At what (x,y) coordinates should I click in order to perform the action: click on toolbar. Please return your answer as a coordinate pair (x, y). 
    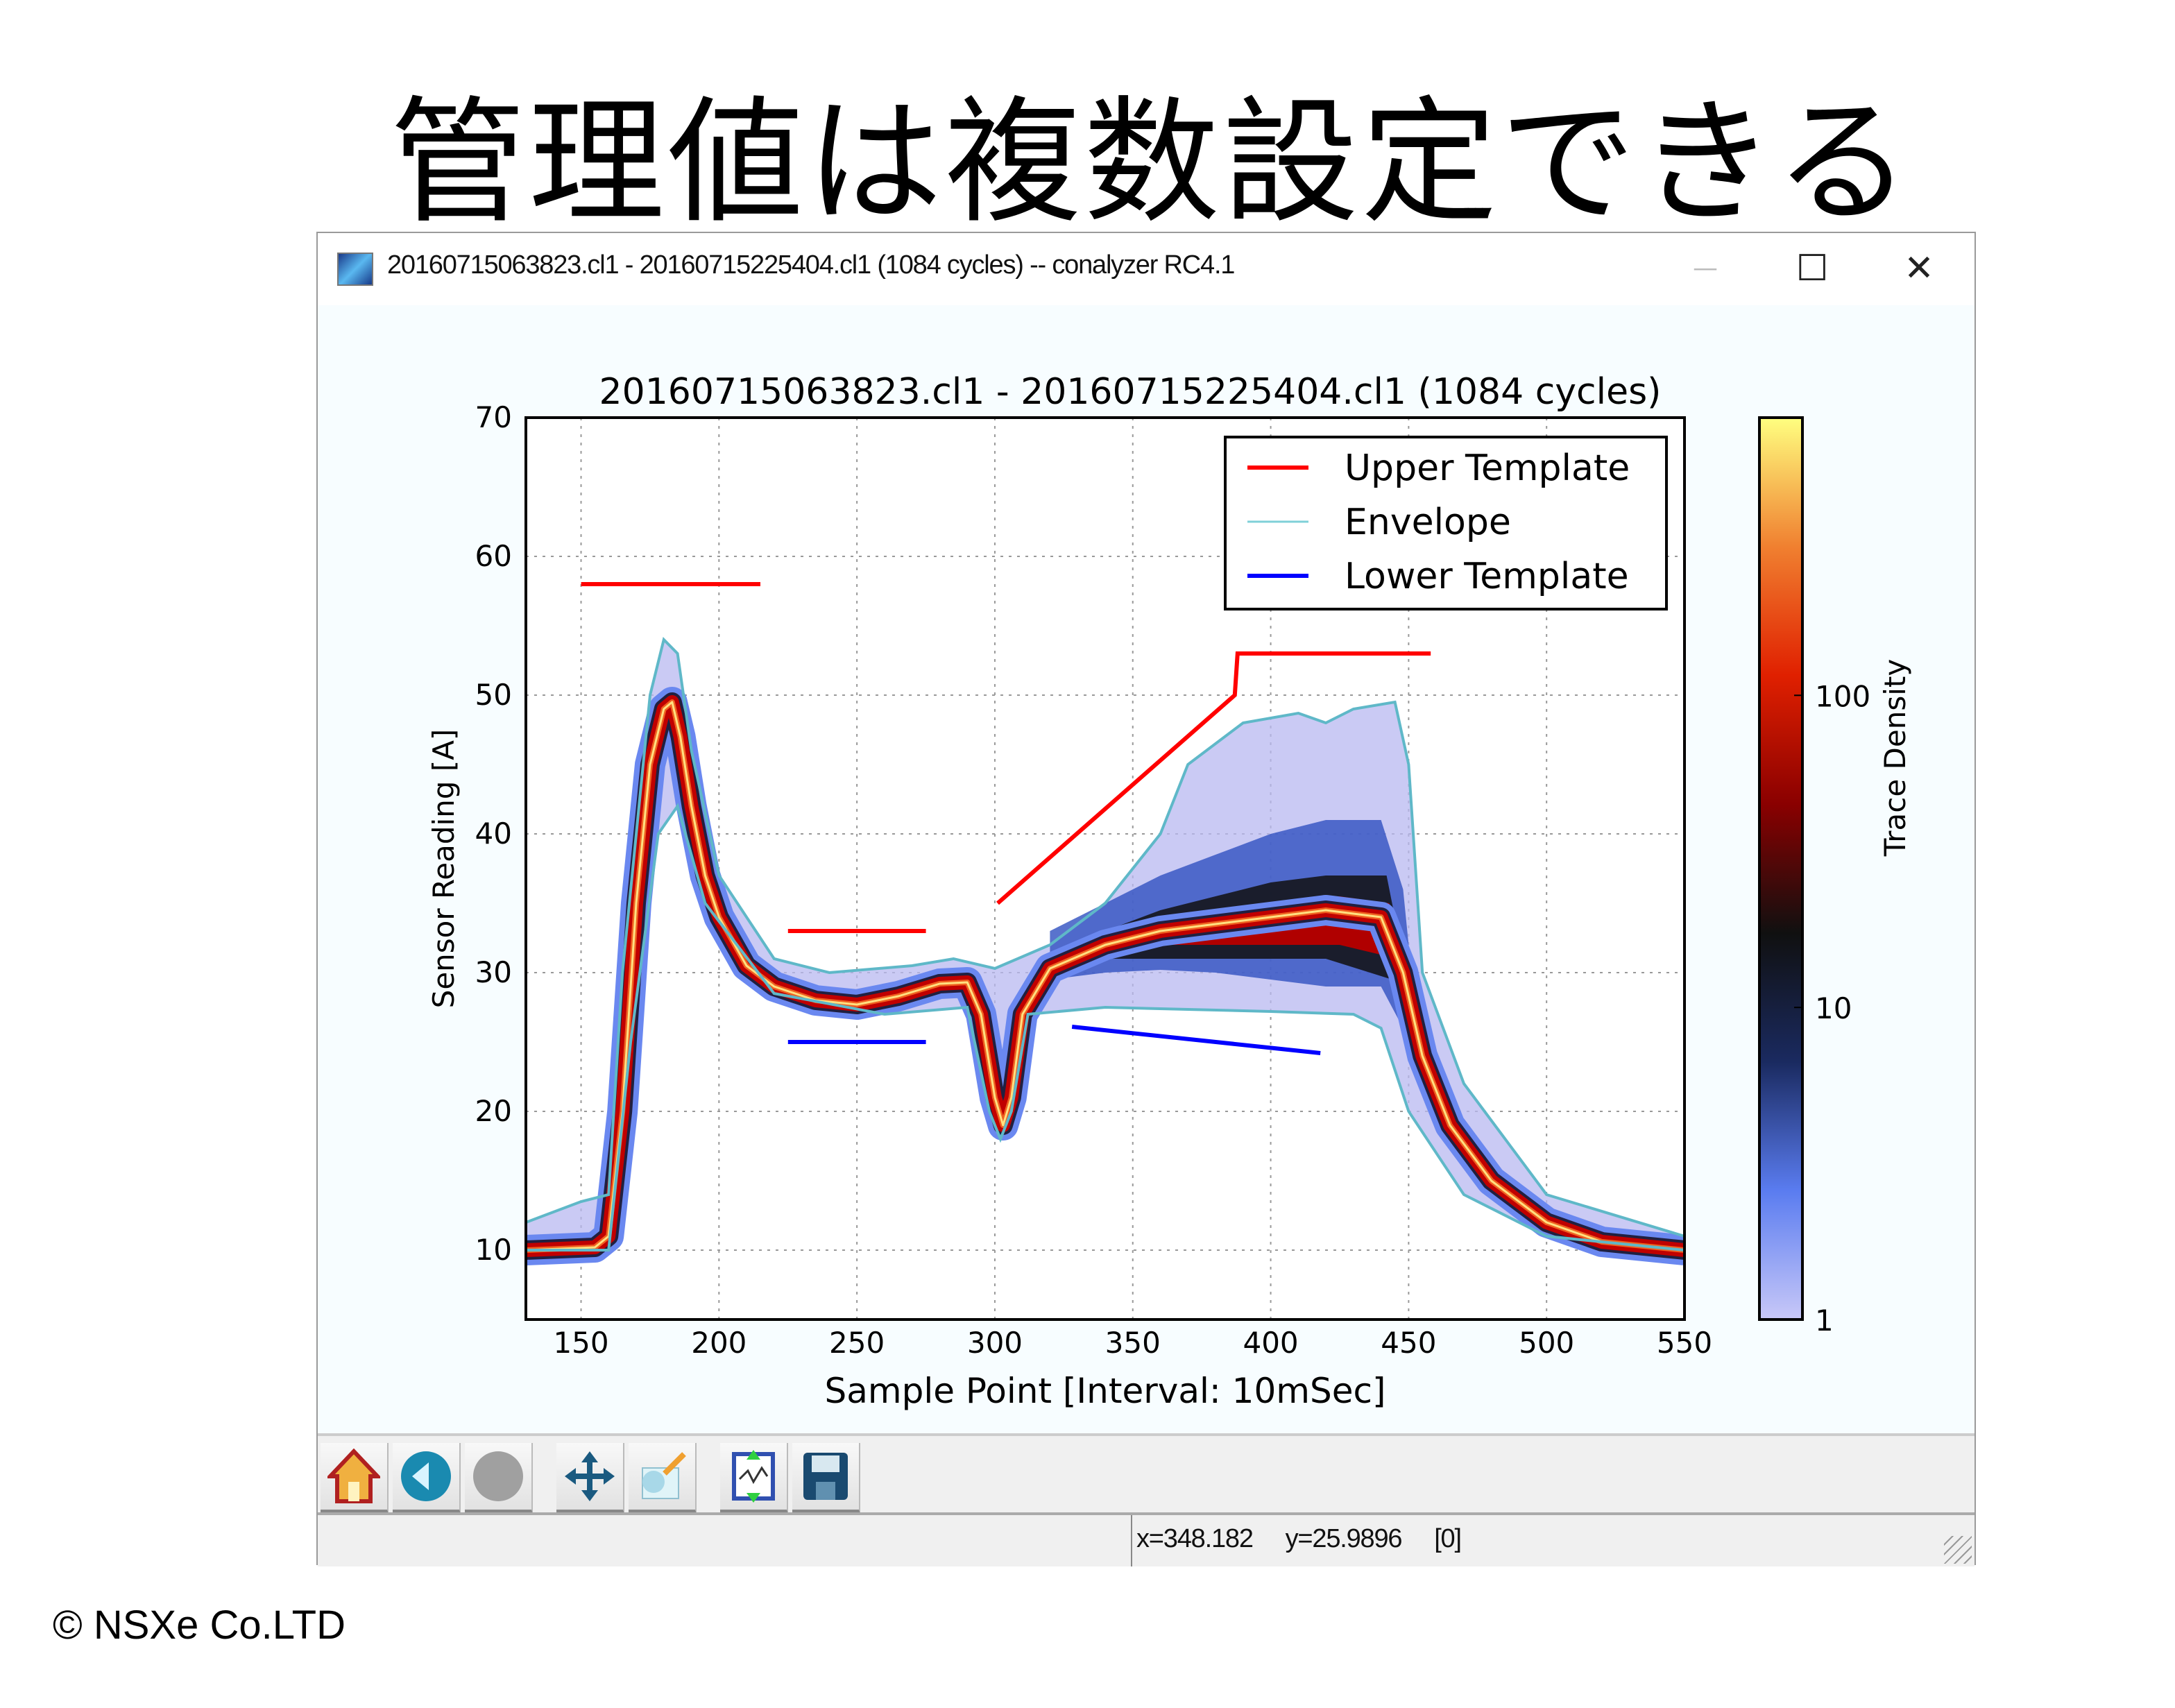
    Looking at the image, I should click on (1146, 1474).